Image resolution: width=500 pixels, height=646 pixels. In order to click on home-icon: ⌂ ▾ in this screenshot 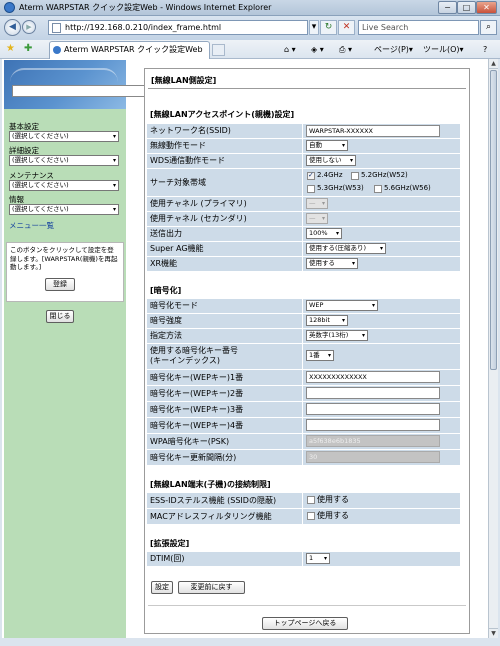, I will do `click(290, 49)`.